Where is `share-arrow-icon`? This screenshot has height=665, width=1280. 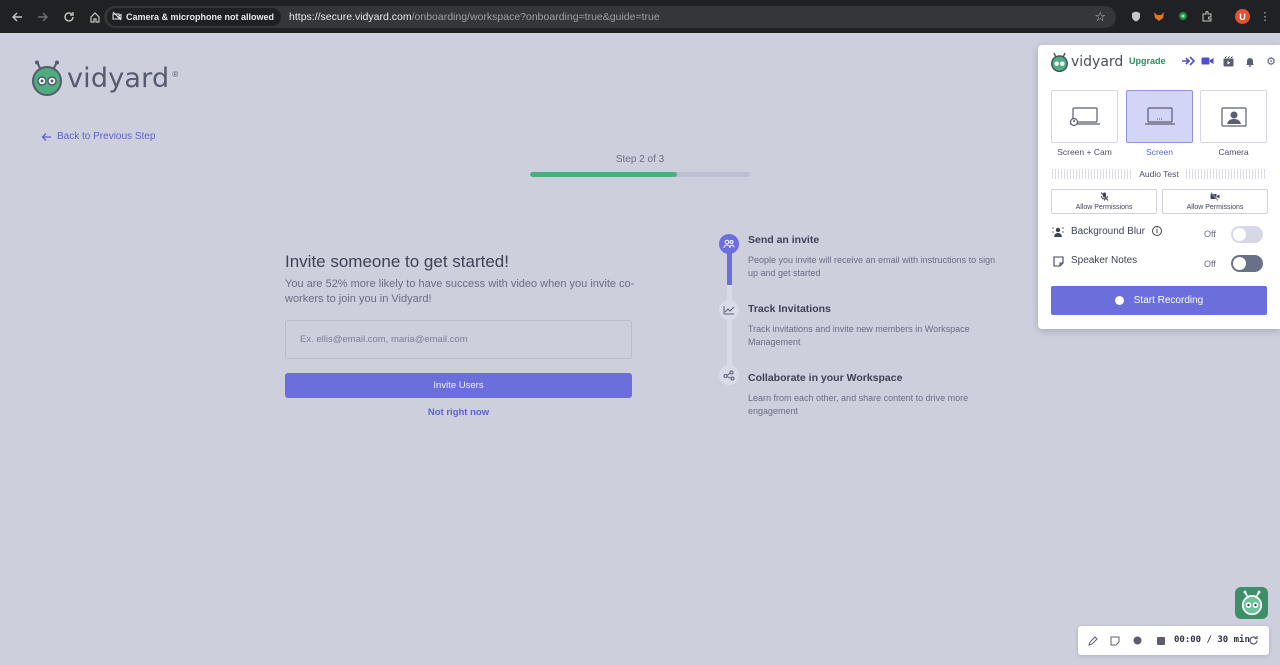
share-arrow-icon is located at coordinates (1188, 61).